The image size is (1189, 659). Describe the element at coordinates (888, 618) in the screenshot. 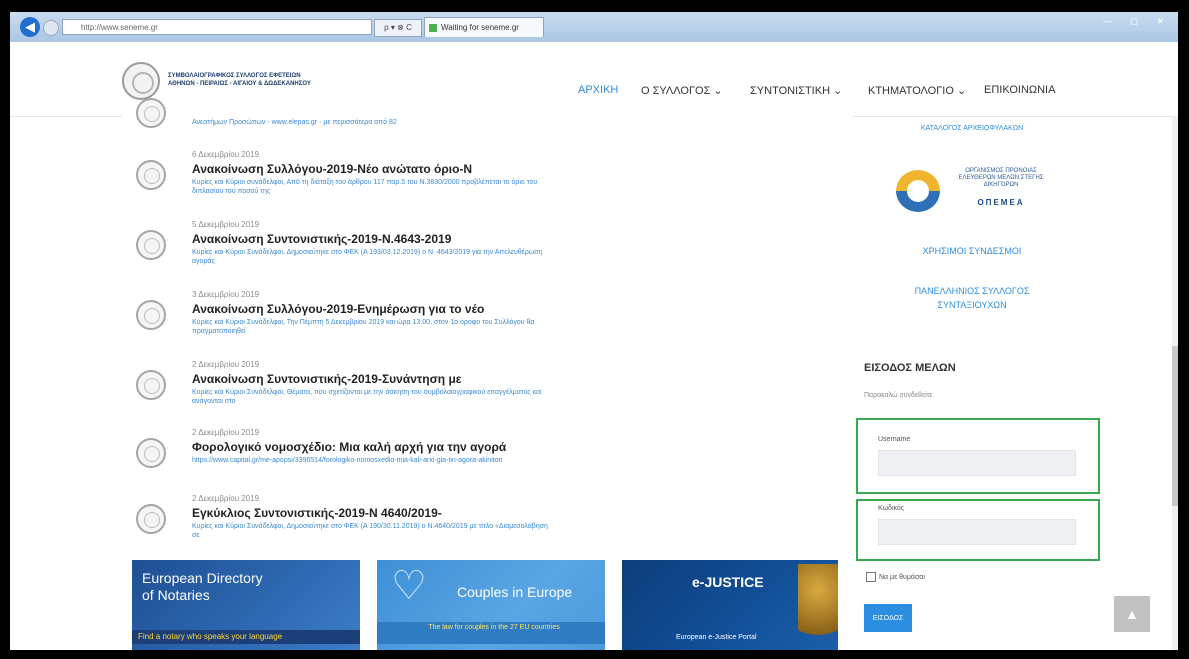

I see `login-button: ΕΙΣΟΔΟΣ` at that location.